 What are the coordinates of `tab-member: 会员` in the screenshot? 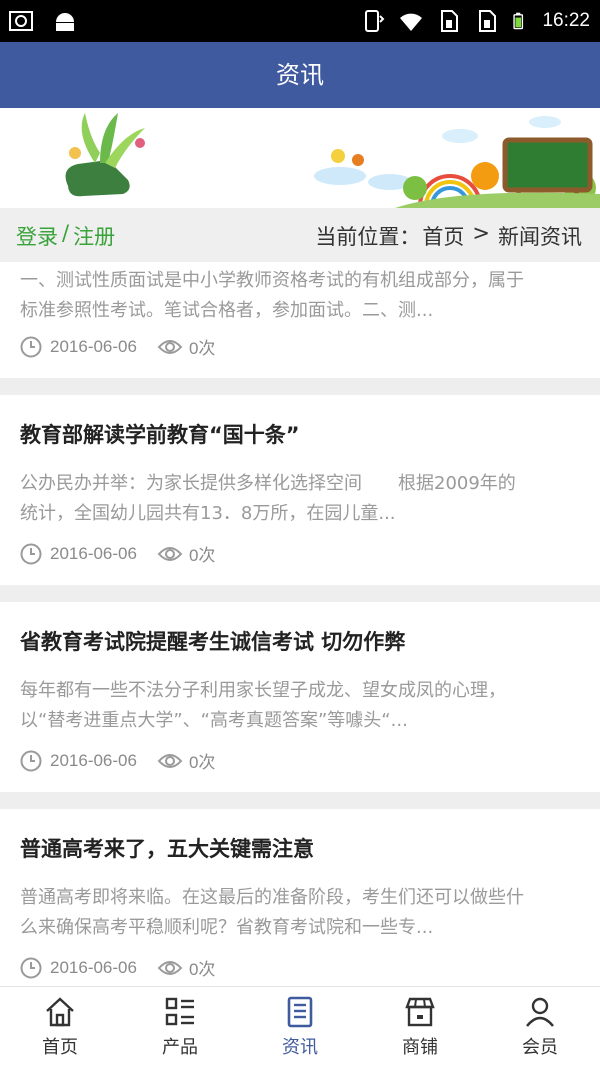 It's located at (540, 1027).